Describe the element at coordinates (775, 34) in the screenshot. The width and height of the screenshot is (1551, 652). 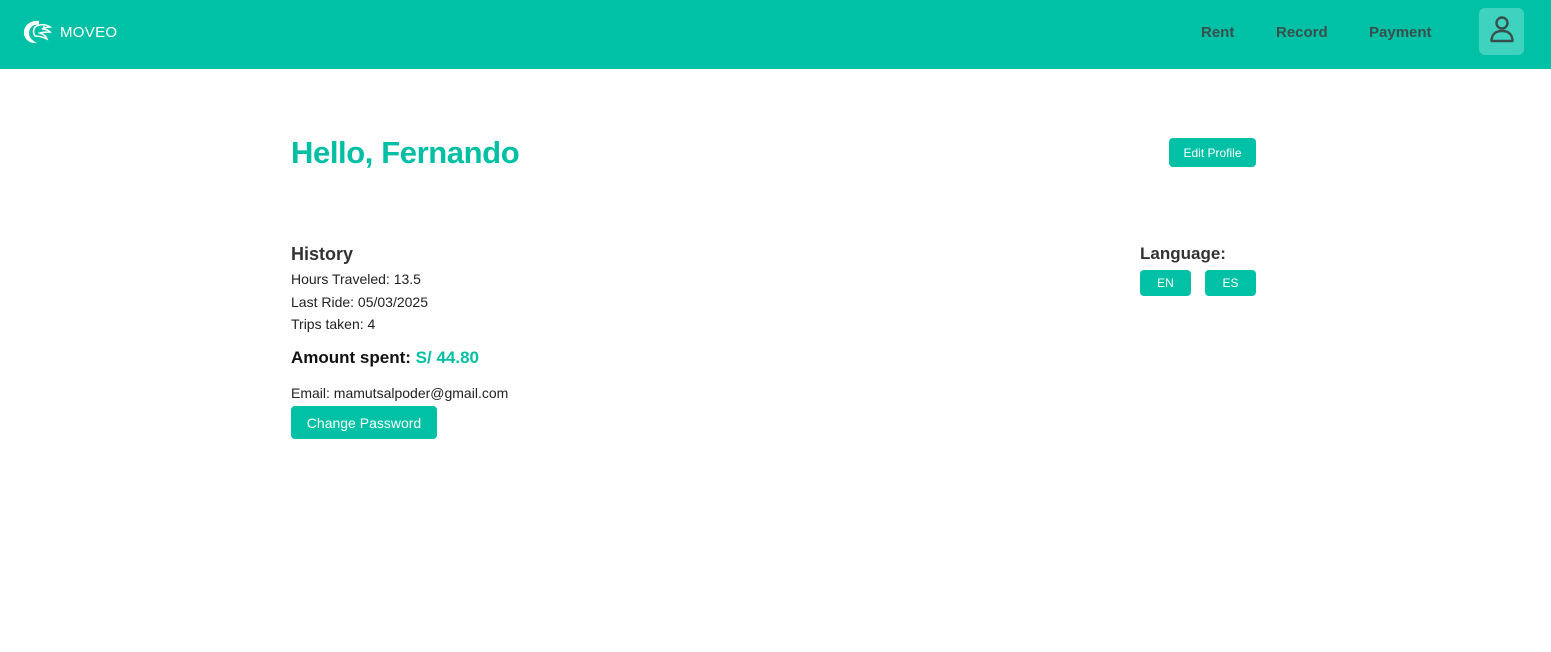
I see `top-navbar: MOVEO Rent Record Payment` at that location.